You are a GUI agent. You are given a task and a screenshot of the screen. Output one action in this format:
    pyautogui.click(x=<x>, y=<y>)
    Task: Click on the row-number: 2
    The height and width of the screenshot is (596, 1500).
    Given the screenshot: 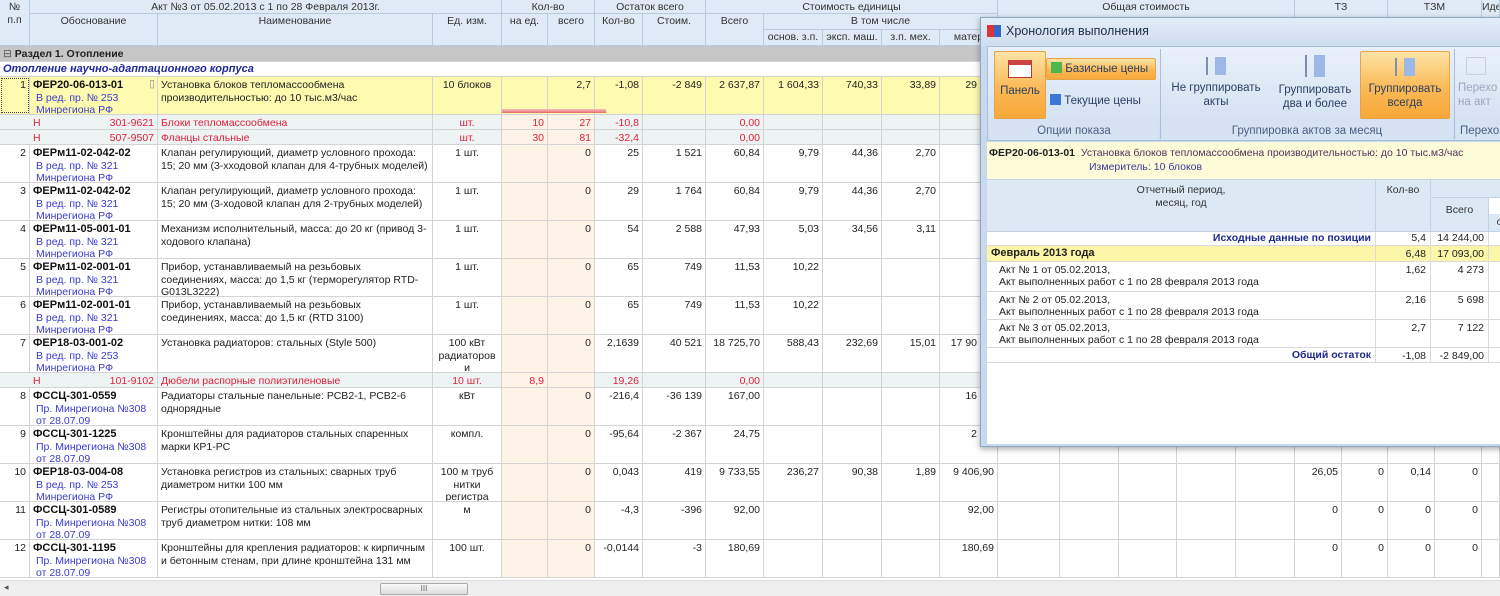 What is the action you would take?
    pyautogui.click(x=15, y=163)
    